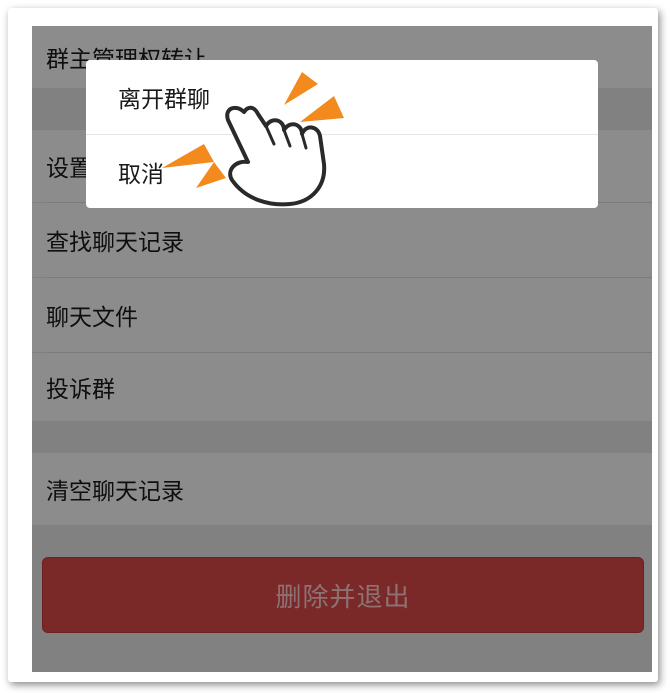 This screenshot has height=693, width=670. What do you see at coordinates (342, 97) in the screenshot?
I see `leave-group-option: 离开群聊` at bounding box center [342, 97].